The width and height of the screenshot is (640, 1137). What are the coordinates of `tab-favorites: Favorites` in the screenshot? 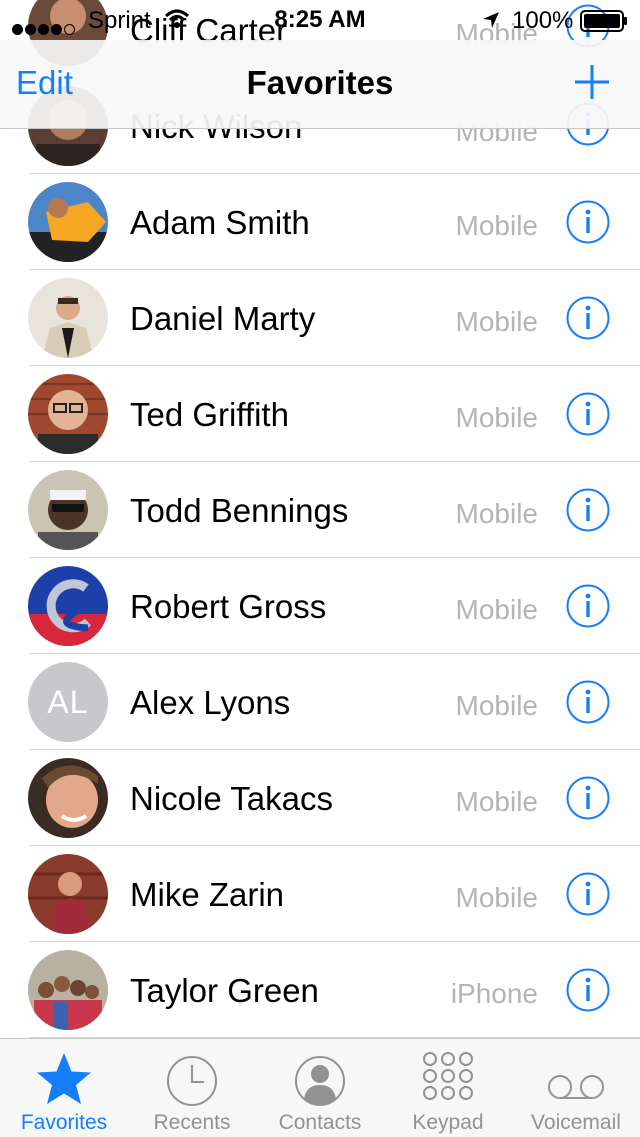 It's located at (64, 1088).